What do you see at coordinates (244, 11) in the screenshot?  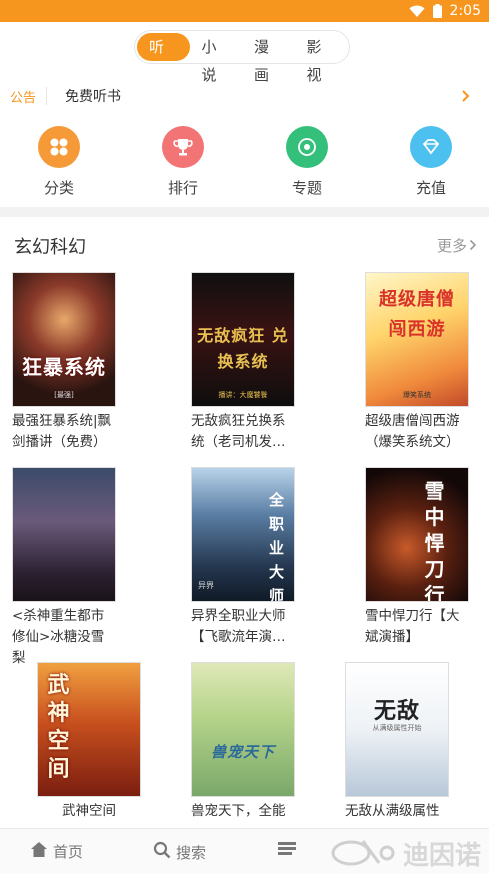 I see `status-bar: 2:05` at bounding box center [244, 11].